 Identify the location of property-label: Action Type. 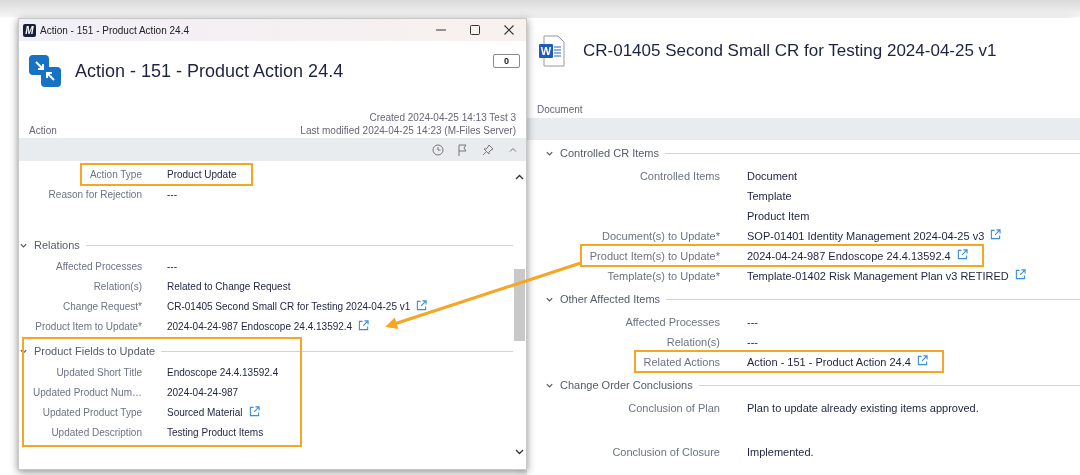
(115, 175).